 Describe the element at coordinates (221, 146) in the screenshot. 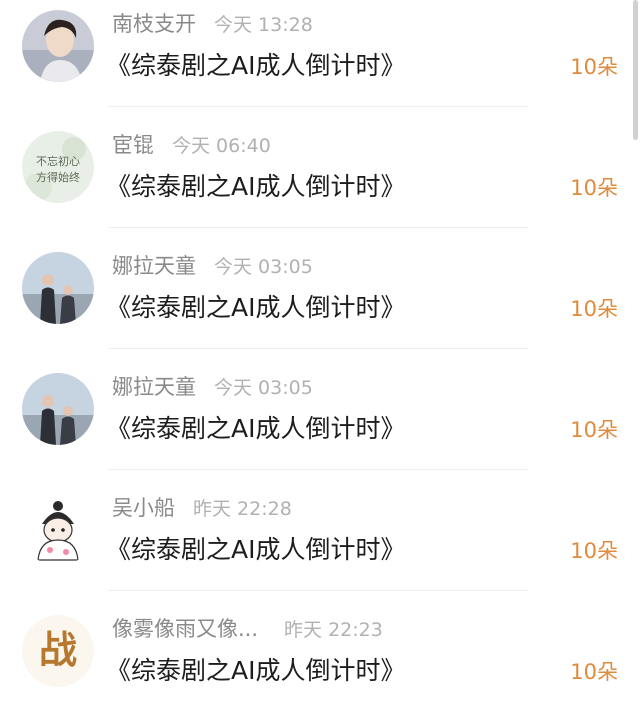

I see `timestamp: 今天 06:40` at that location.